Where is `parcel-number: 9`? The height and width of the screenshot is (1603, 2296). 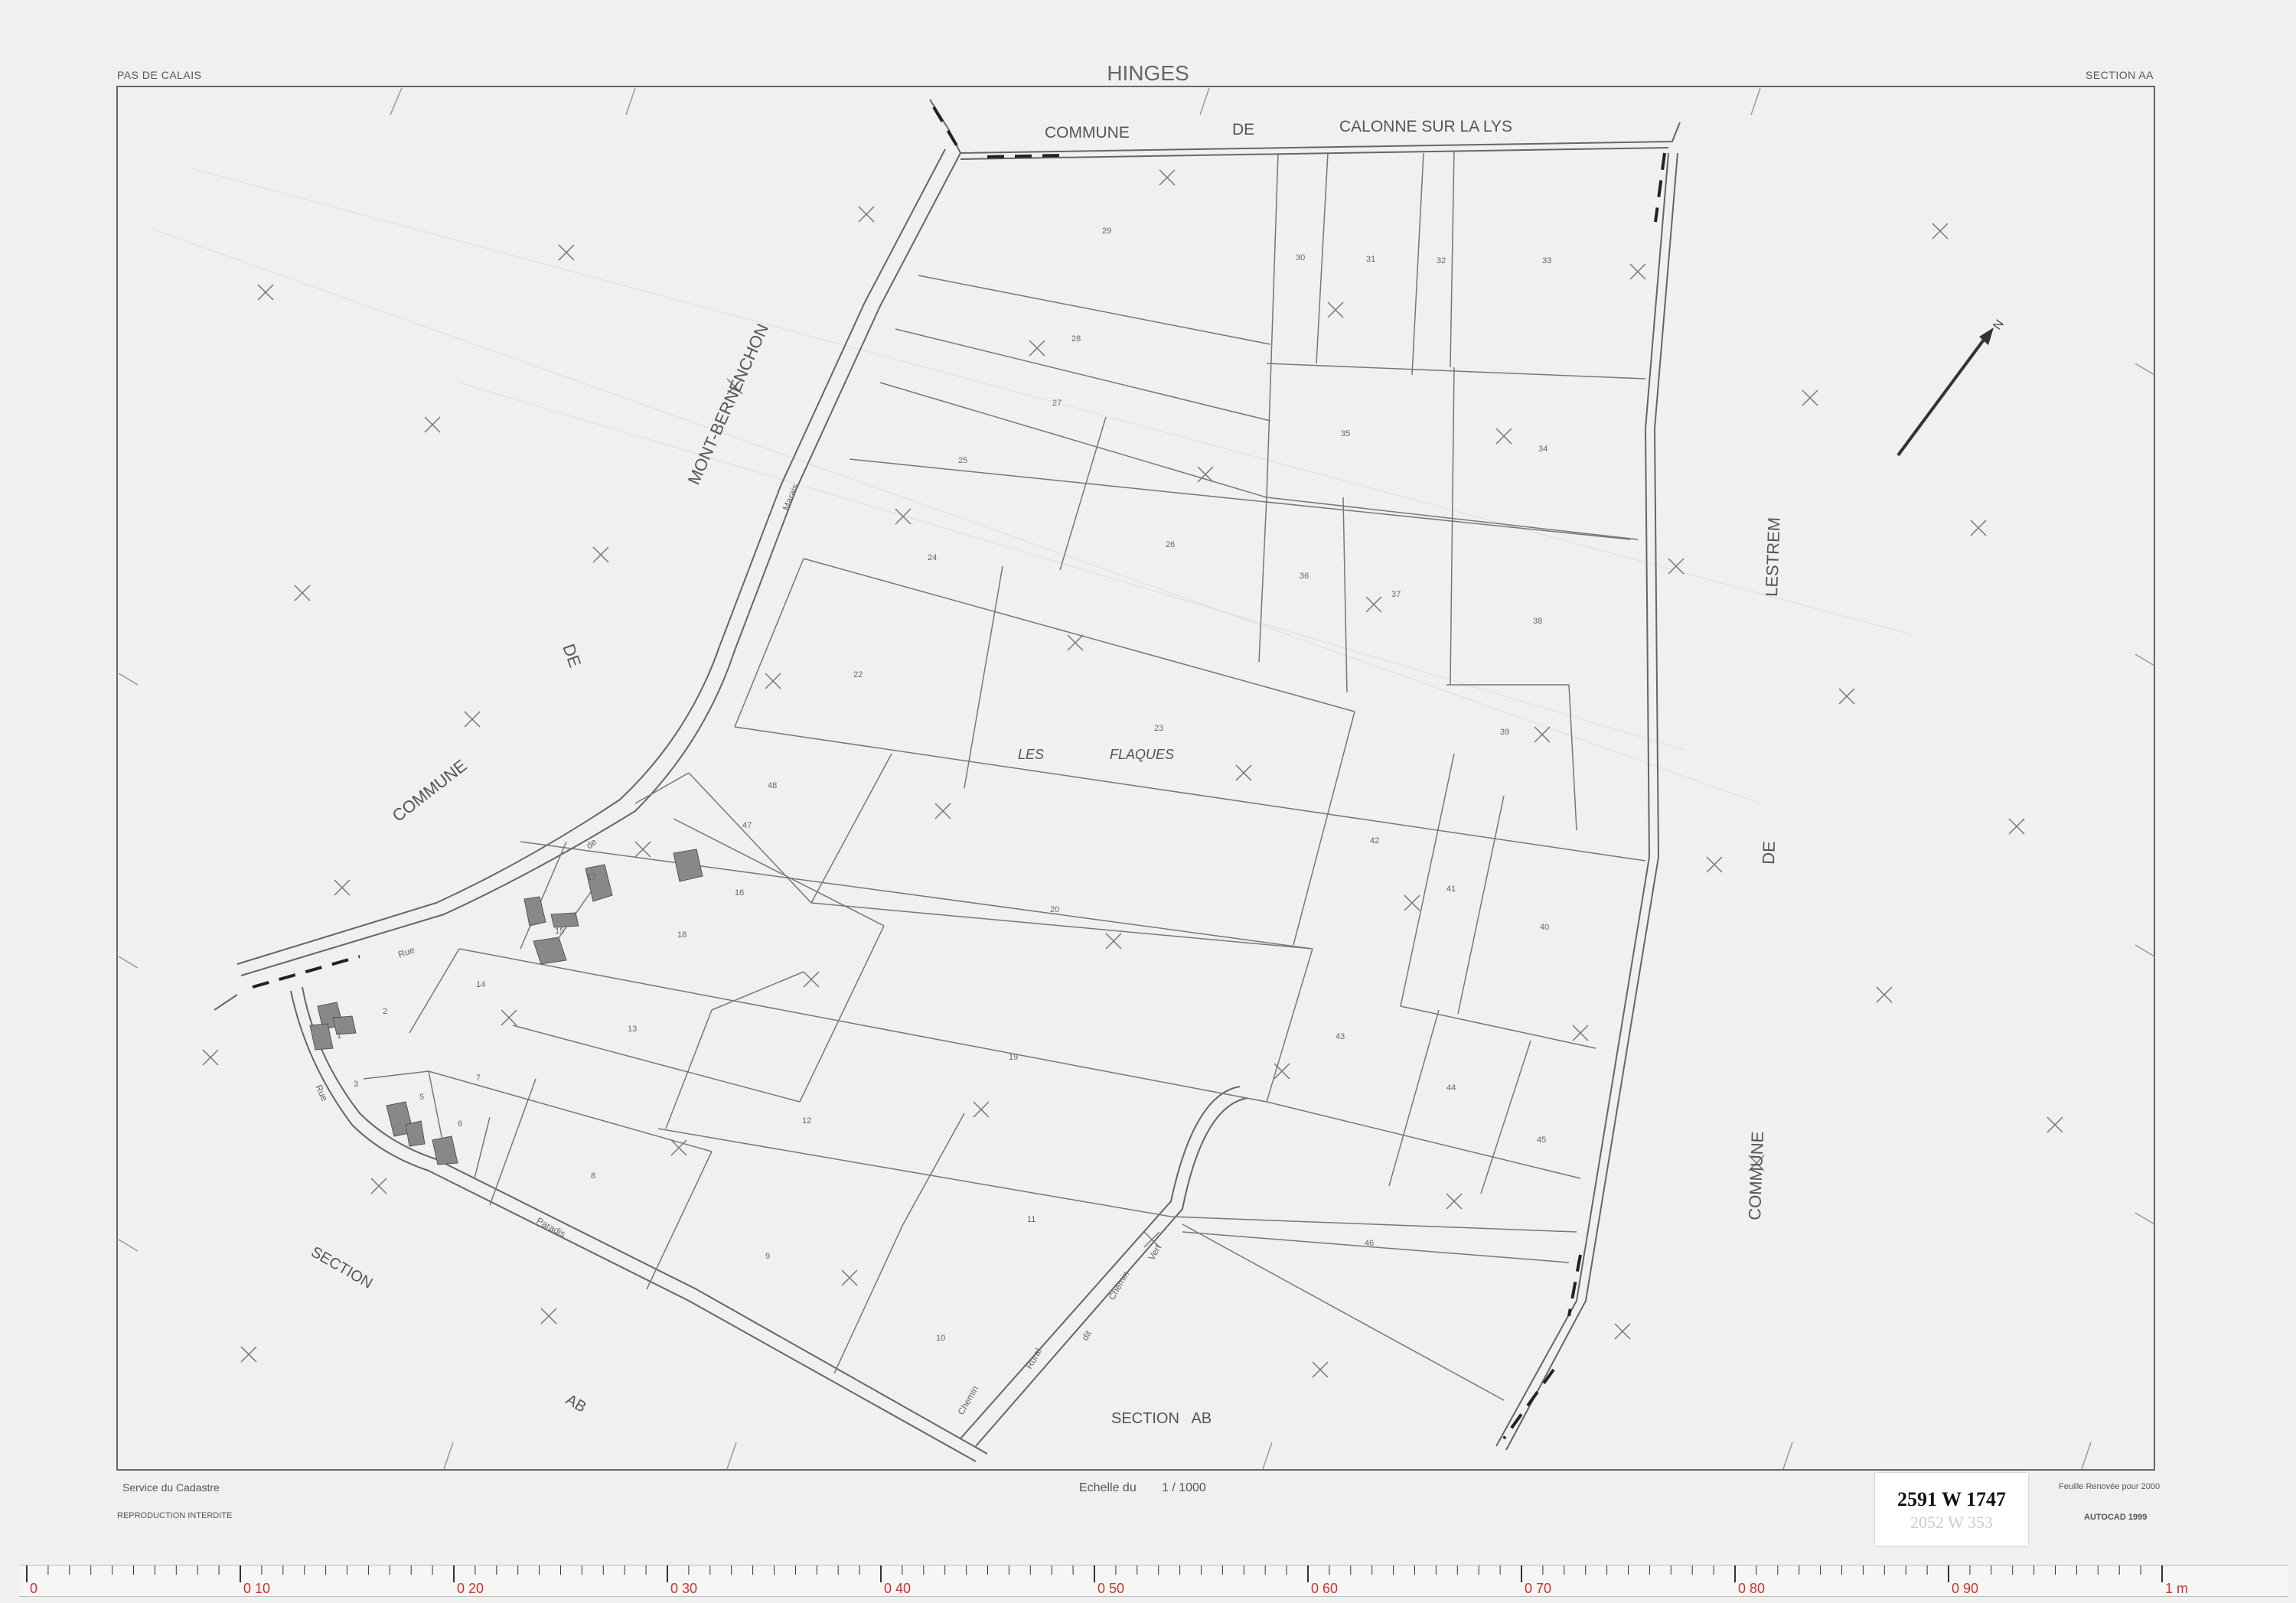
parcel-number: 9 is located at coordinates (767, 1256).